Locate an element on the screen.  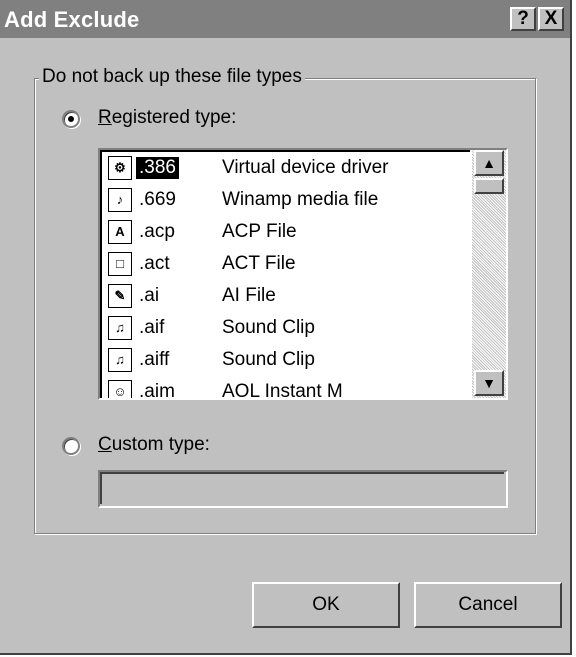
list-item: ☺ .aim AOL Instant M is located at coordinates (286, 388).